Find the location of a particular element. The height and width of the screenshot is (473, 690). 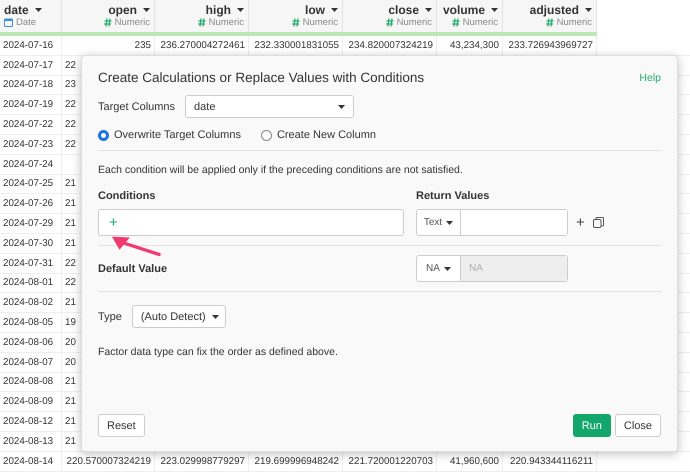

target-columns-select: date is located at coordinates (269, 106).